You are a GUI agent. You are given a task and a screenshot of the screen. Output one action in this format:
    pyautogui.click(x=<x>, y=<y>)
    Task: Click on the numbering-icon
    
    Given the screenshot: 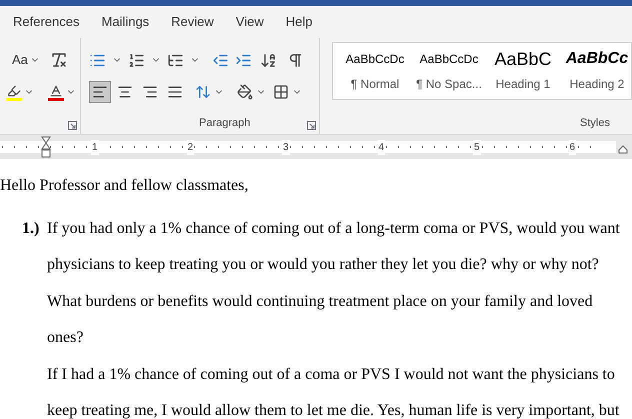 What is the action you would take?
    pyautogui.click(x=137, y=60)
    